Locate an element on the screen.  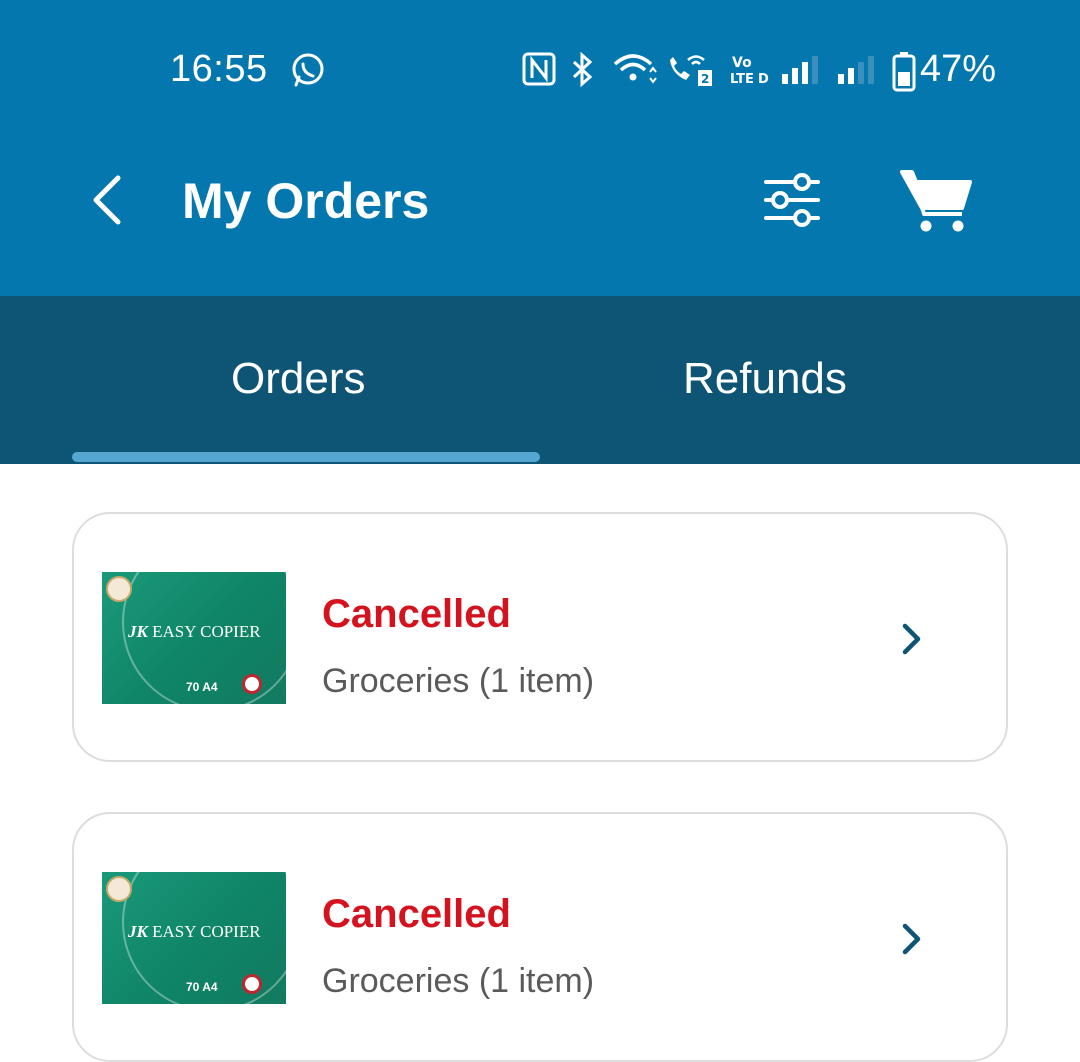
back-button is located at coordinates (109, 200).